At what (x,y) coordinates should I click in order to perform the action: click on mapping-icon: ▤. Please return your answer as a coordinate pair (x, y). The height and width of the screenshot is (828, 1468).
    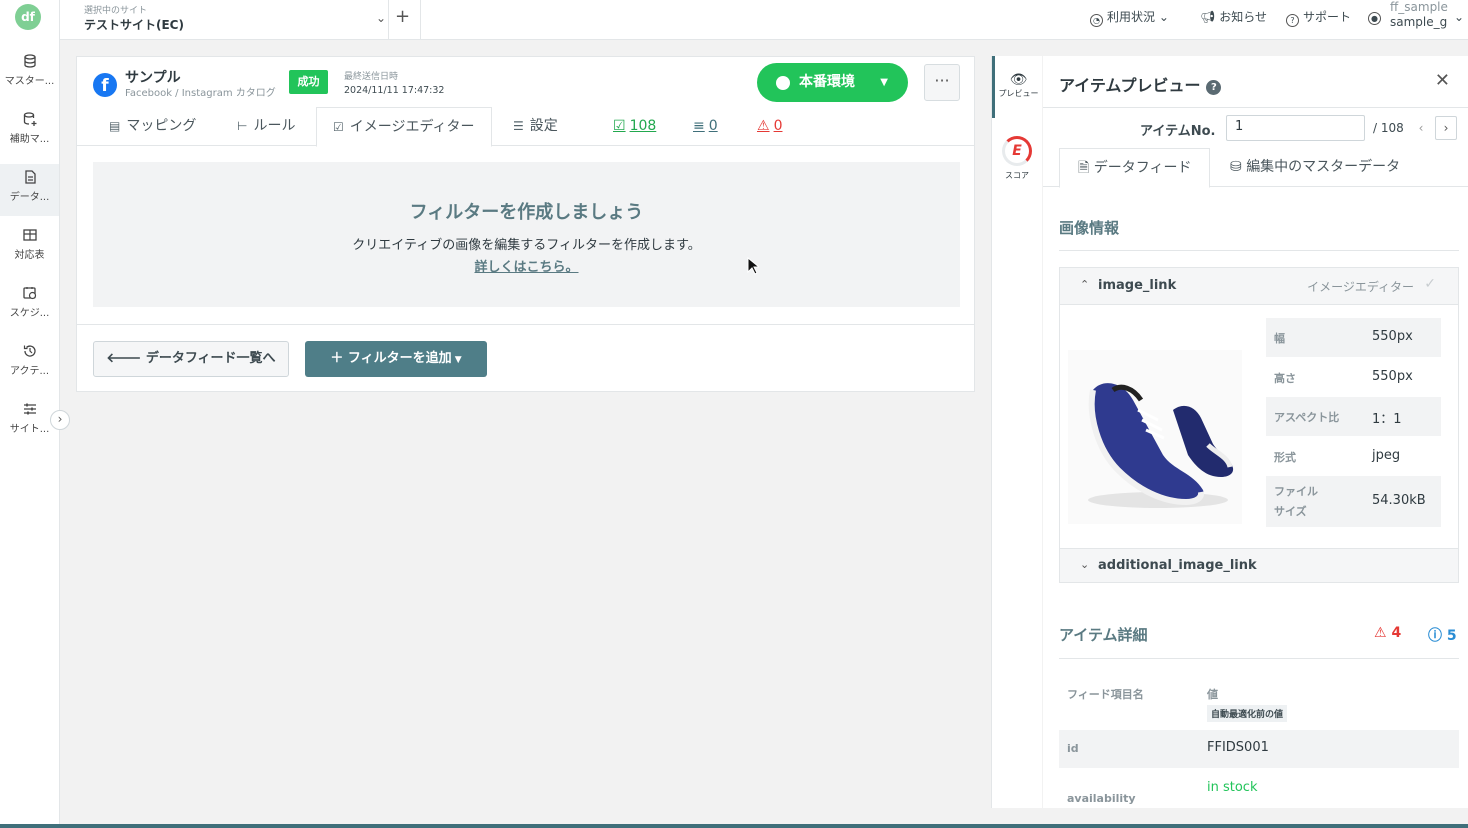
    Looking at the image, I should click on (115, 126).